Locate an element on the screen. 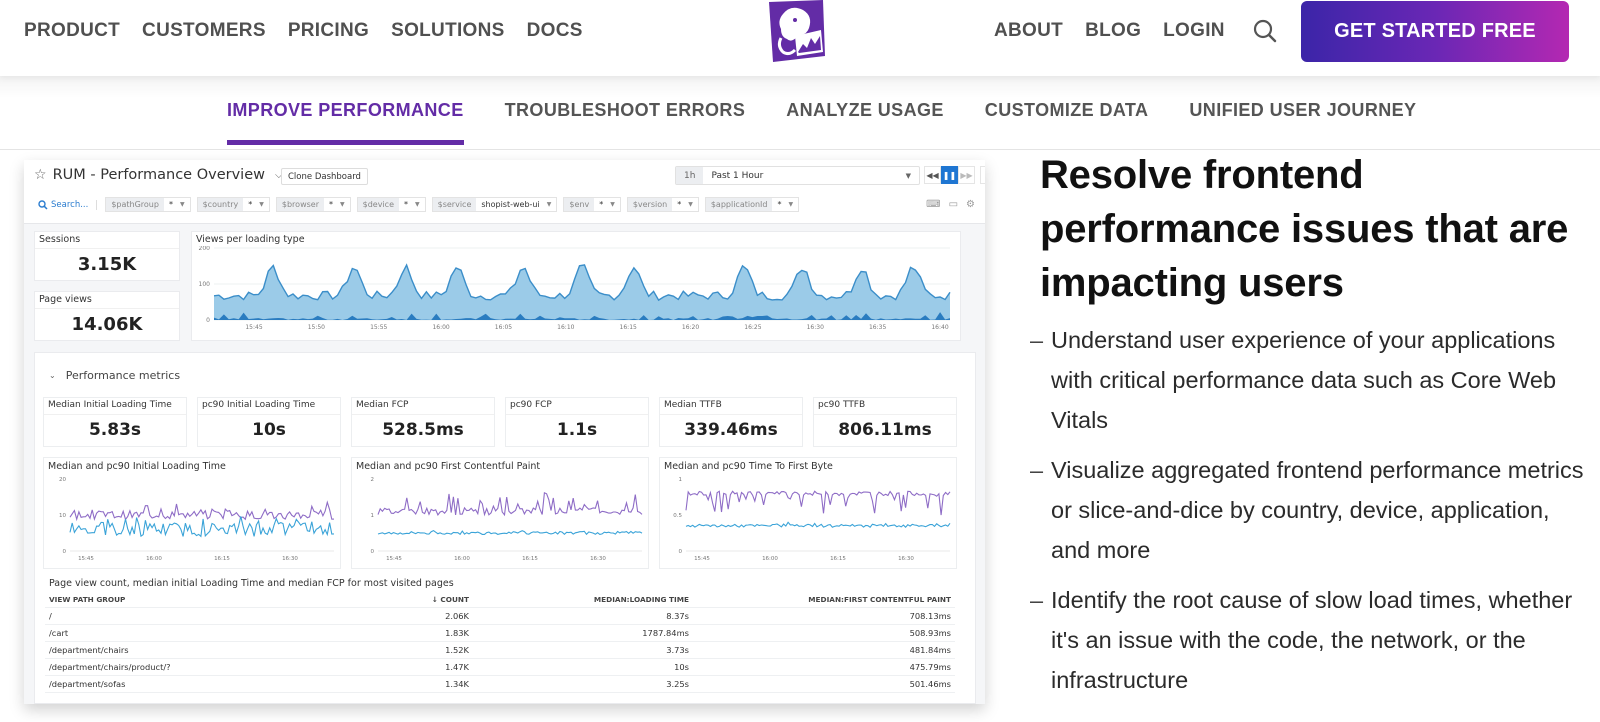 The width and height of the screenshot is (1600, 722). table-cell: 708.13ms is located at coordinates (930, 616).